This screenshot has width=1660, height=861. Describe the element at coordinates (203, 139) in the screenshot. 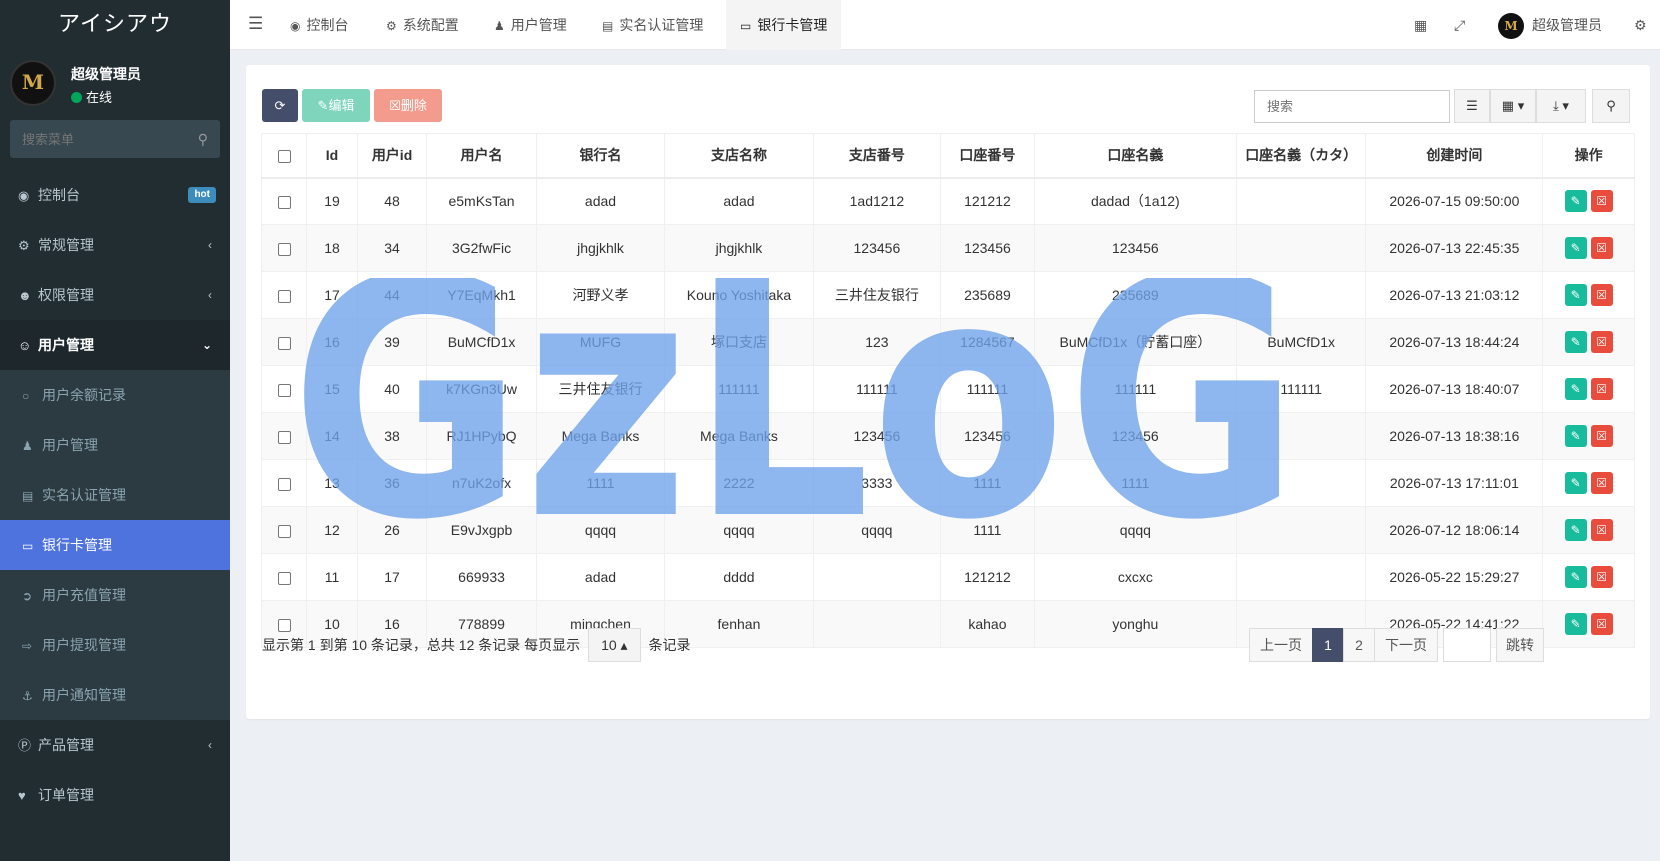

I see `search-icon: ⚲` at that location.